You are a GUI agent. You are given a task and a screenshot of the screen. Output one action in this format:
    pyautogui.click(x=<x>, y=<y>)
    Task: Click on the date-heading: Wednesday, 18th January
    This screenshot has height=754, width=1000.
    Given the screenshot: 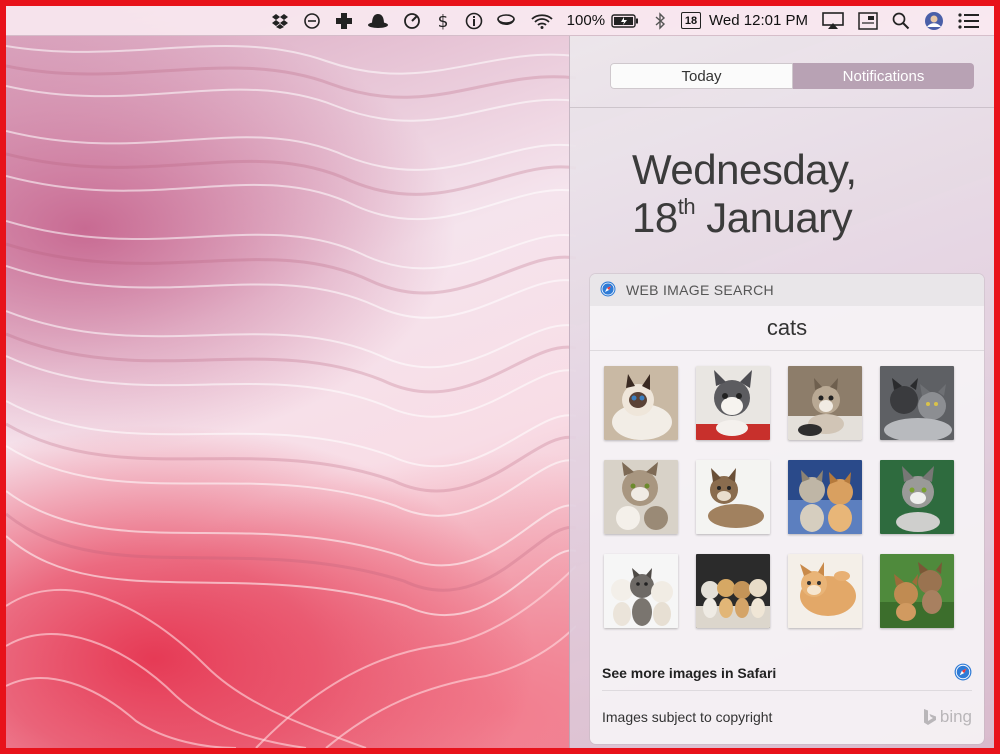 What is the action you would take?
    pyautogui.click(x=744, y=194)
    